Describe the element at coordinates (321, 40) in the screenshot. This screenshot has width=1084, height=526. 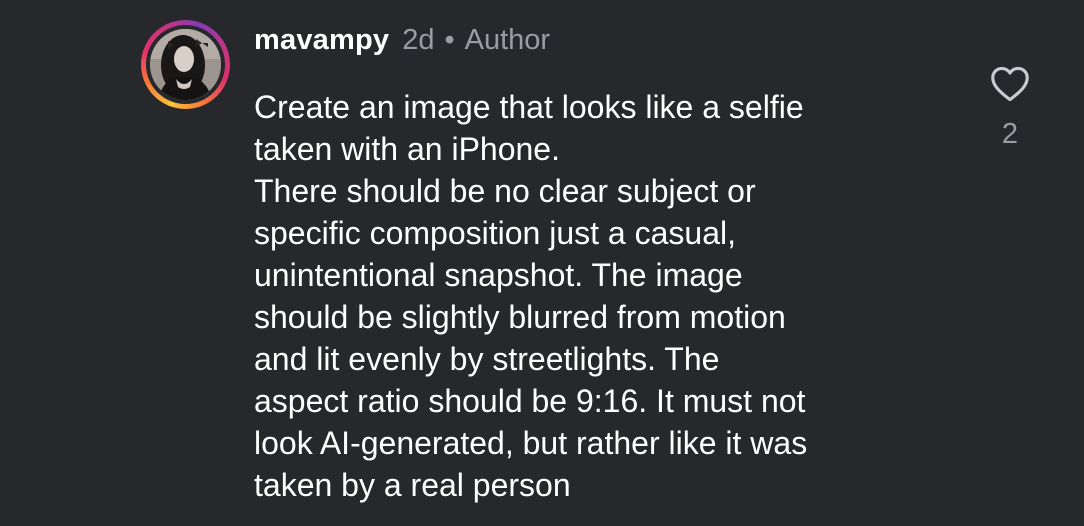
I see `username-link: mavampy` at that location.